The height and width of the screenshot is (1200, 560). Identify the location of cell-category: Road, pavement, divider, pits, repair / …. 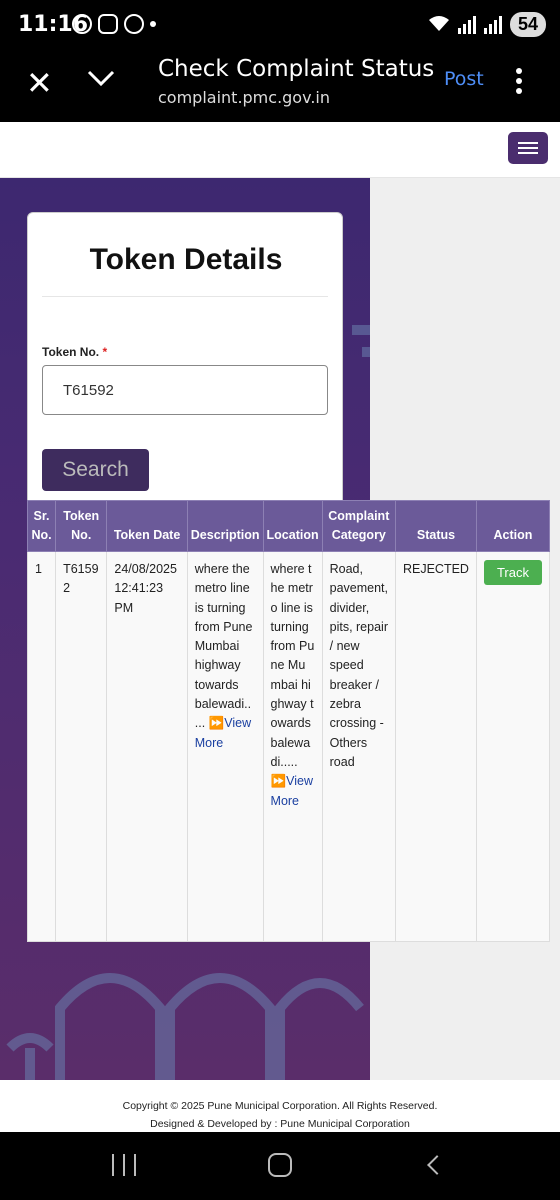
(358, 746).